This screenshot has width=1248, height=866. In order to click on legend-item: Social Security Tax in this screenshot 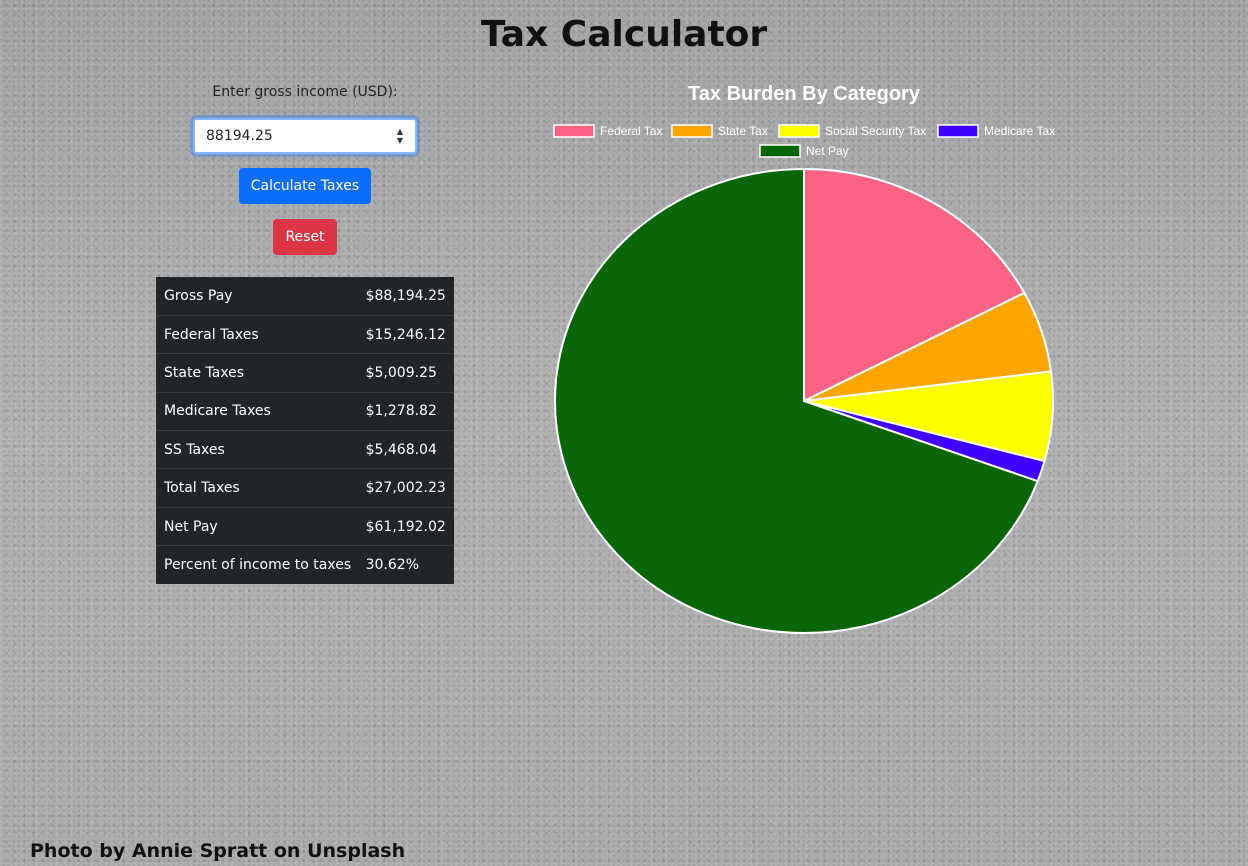, I will do `click(852, 131)`.